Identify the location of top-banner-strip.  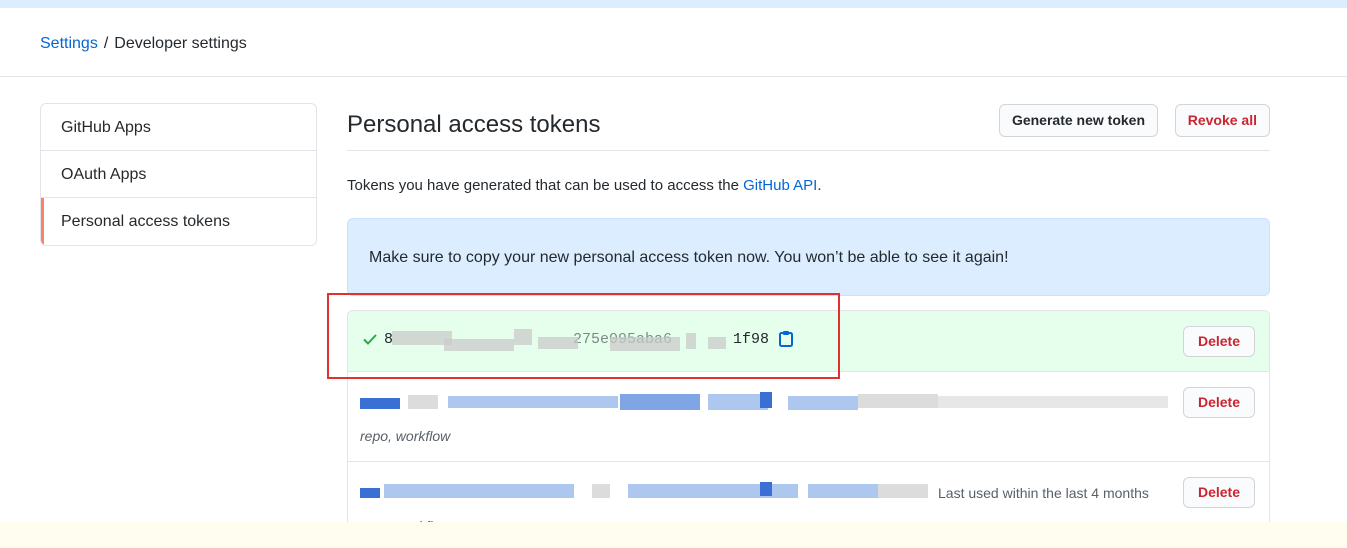
(673, 4).